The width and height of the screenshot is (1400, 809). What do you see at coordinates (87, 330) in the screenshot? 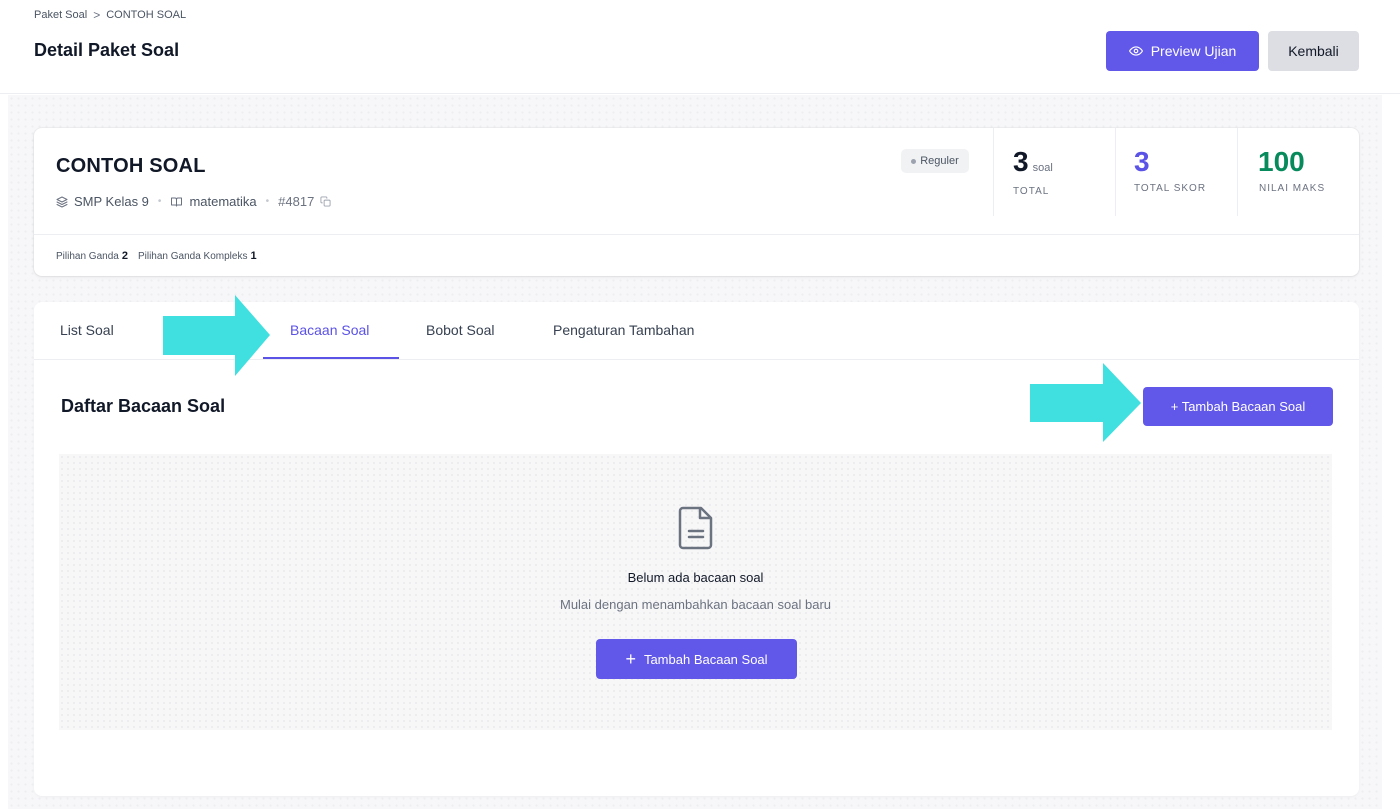
I see `tab-list-soal: List Soal` at bounding box center [87, 330].